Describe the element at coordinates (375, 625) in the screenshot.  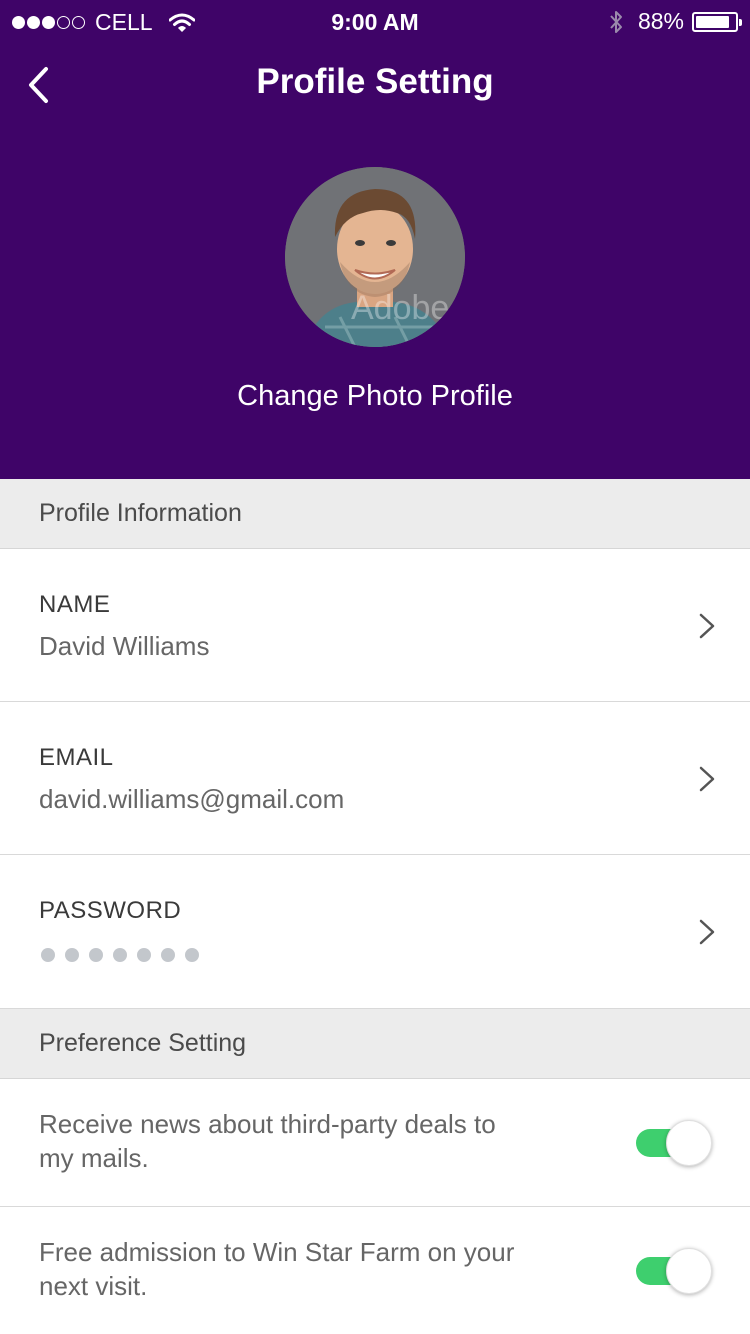
I see `name-row: NAME David Williams` at that location.